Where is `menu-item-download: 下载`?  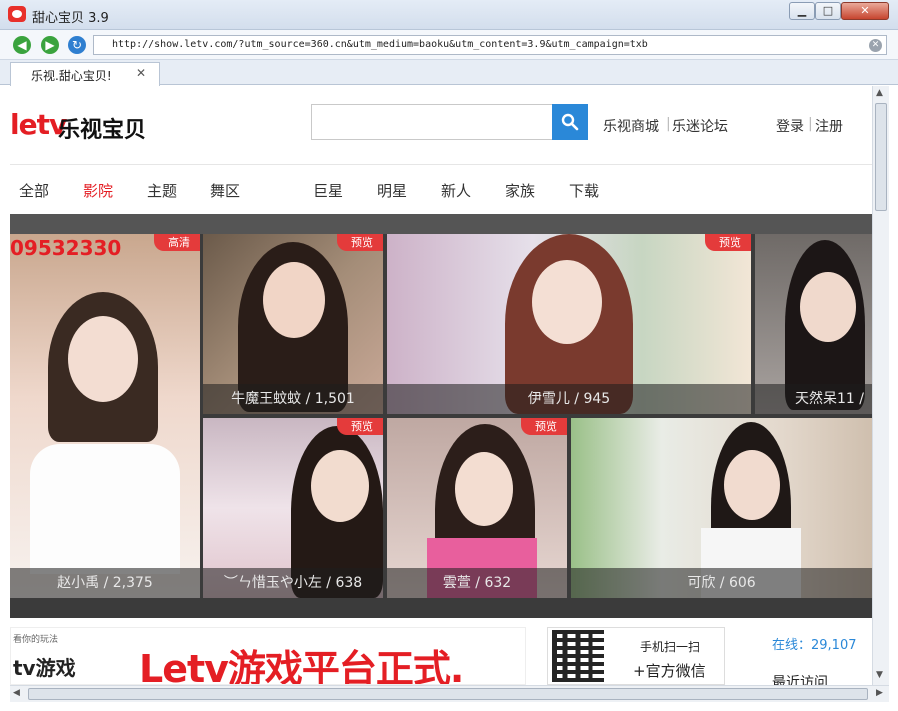 menu-item-download: 下载 is located at coordinates (584, 190).